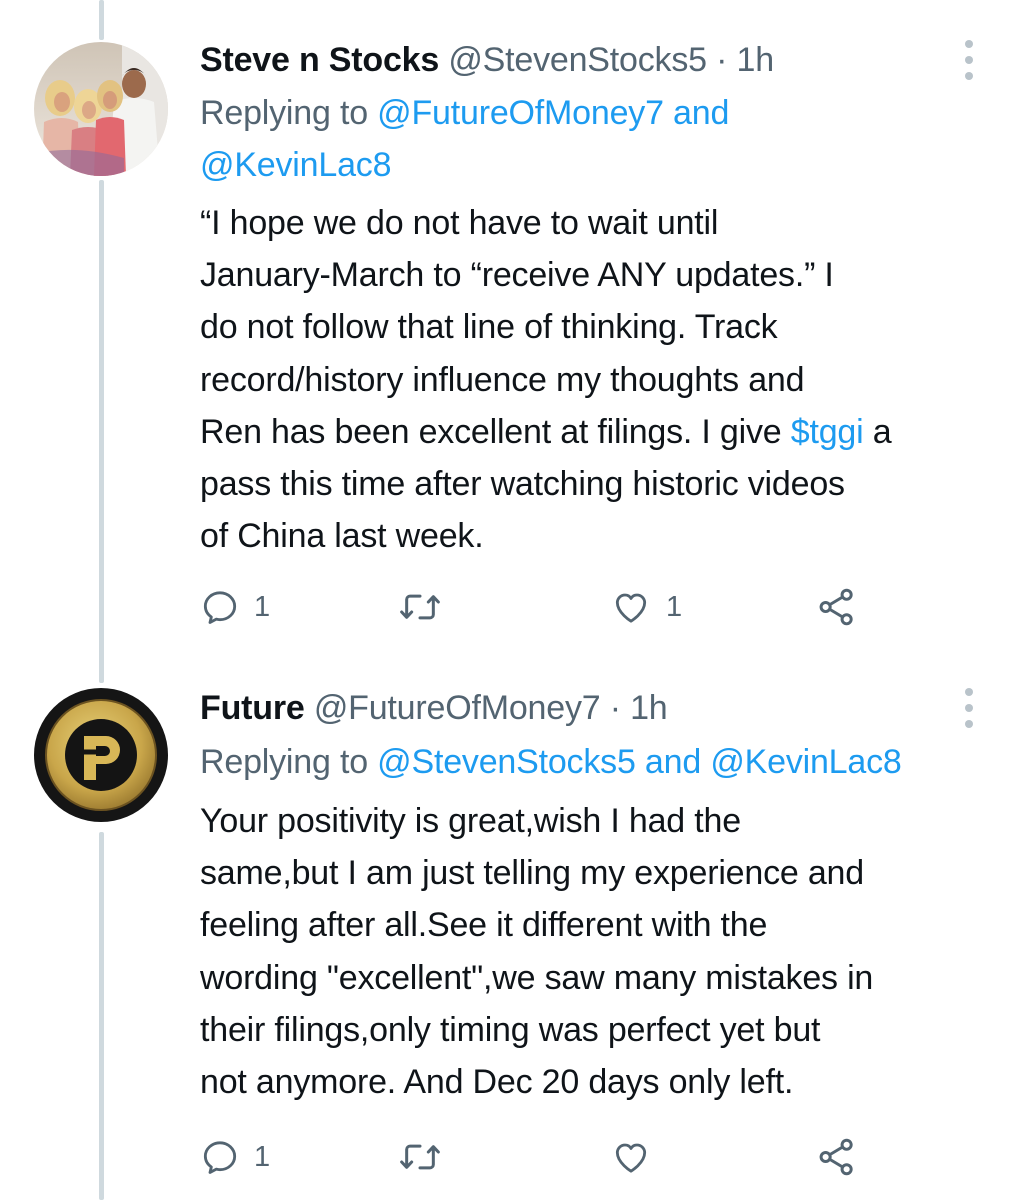 Image resolution: width=1018 pixels, height=1200 pixels. What do you see at coordinates (827, 432) in the screenshot?
I see `cashtag-link: $tggi` at bounding box center [827, 432].